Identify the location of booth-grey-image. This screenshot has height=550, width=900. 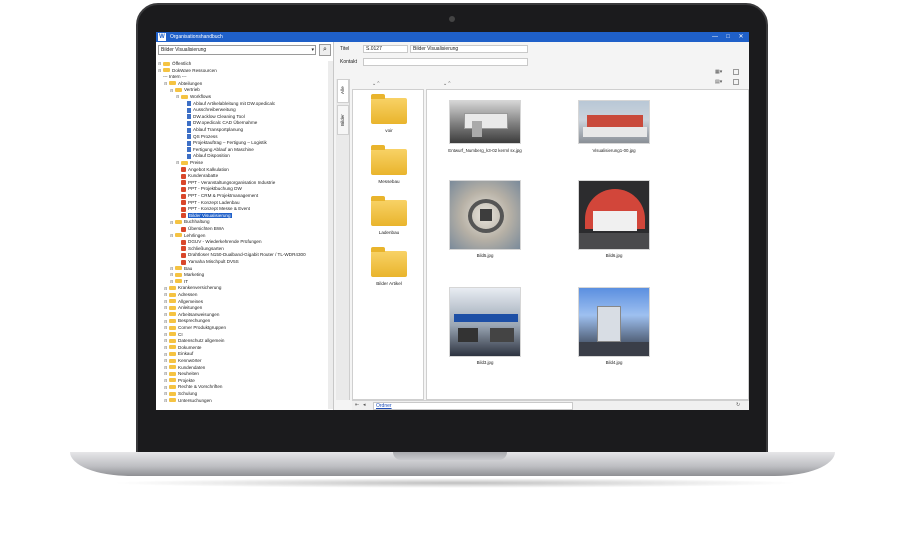
(485, 122).